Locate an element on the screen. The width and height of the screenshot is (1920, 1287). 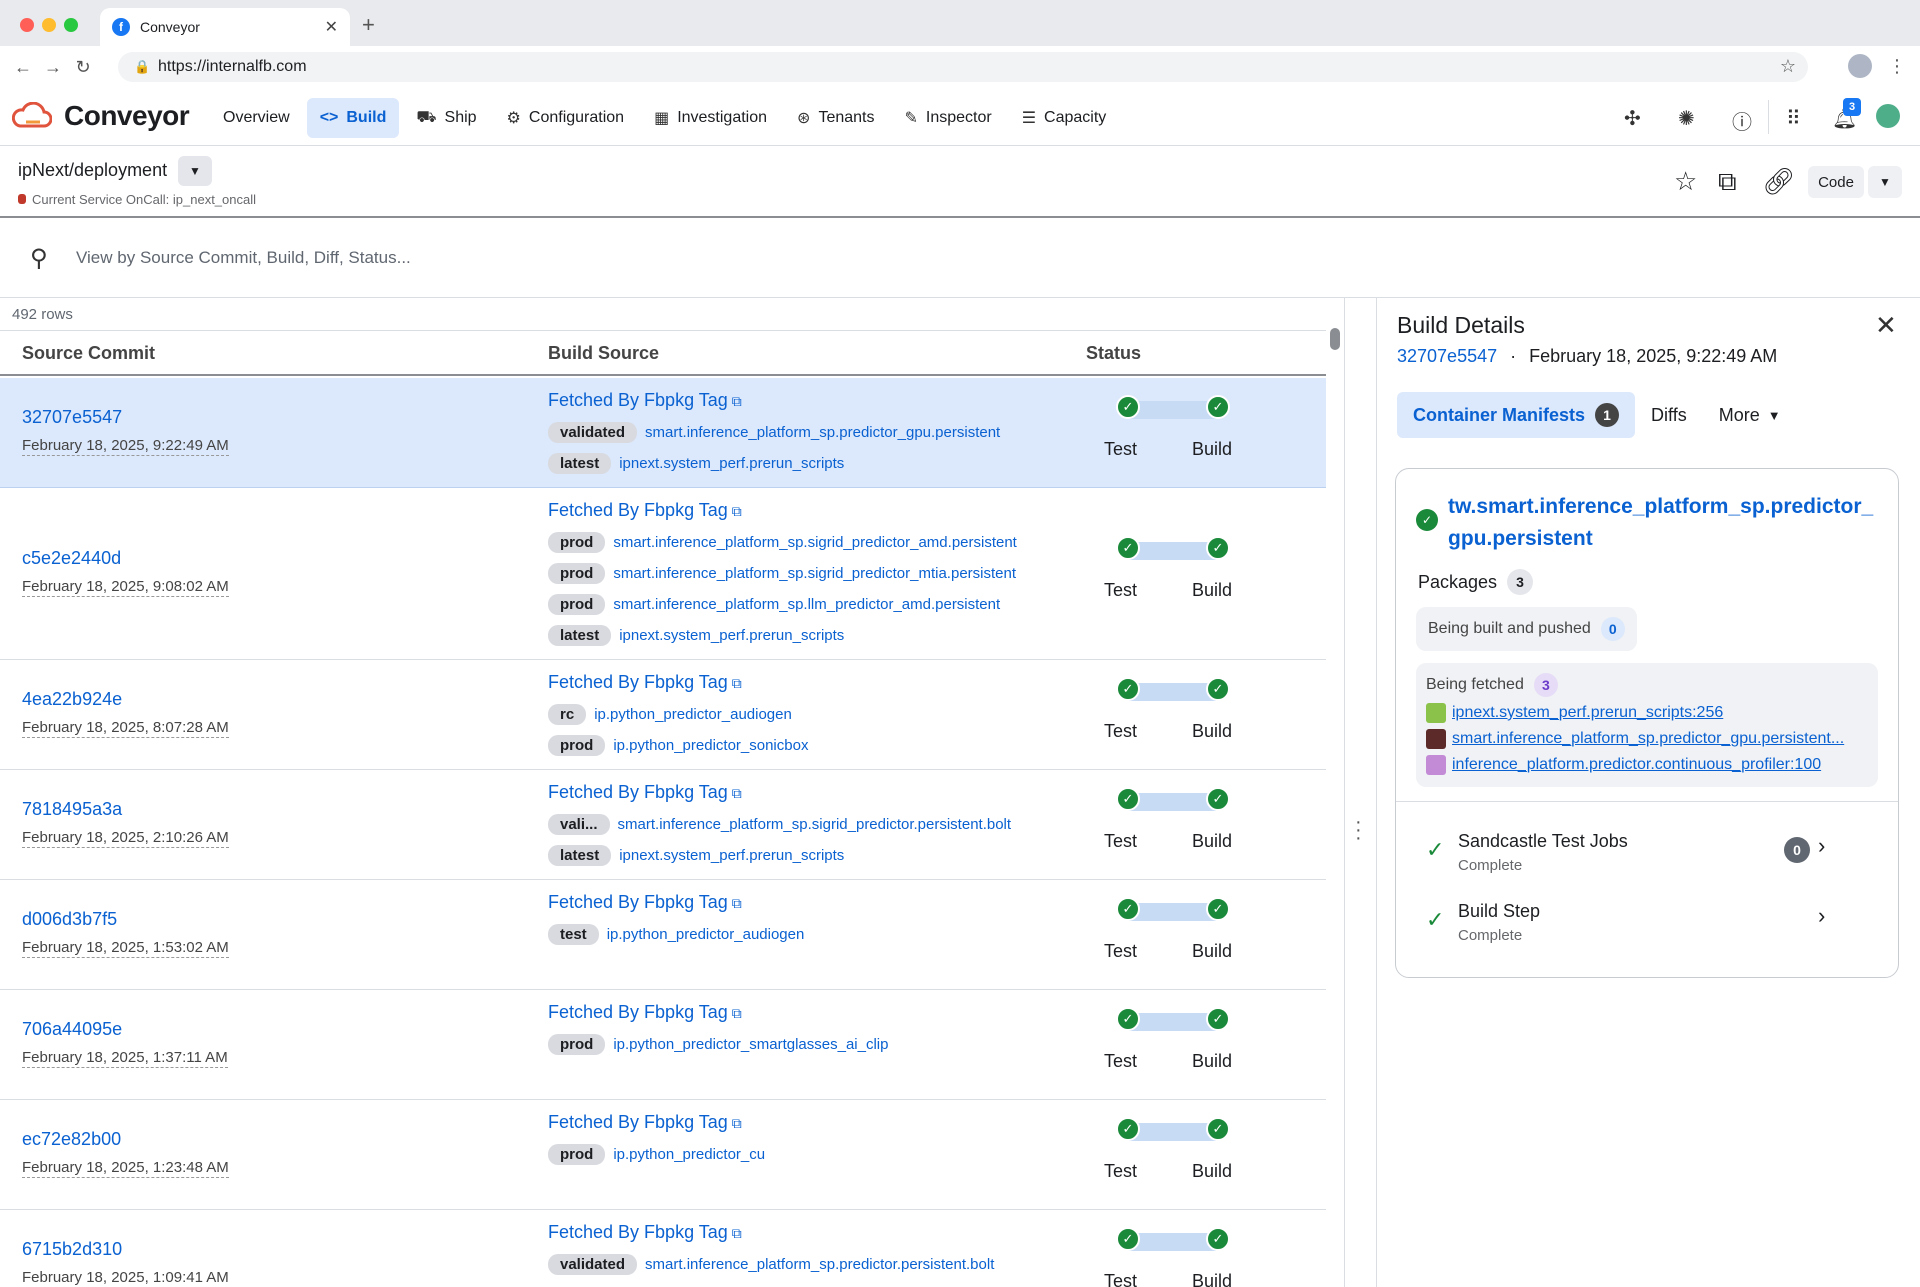
commit-link: c5e2e2440d is located at coordinates (71, 558).